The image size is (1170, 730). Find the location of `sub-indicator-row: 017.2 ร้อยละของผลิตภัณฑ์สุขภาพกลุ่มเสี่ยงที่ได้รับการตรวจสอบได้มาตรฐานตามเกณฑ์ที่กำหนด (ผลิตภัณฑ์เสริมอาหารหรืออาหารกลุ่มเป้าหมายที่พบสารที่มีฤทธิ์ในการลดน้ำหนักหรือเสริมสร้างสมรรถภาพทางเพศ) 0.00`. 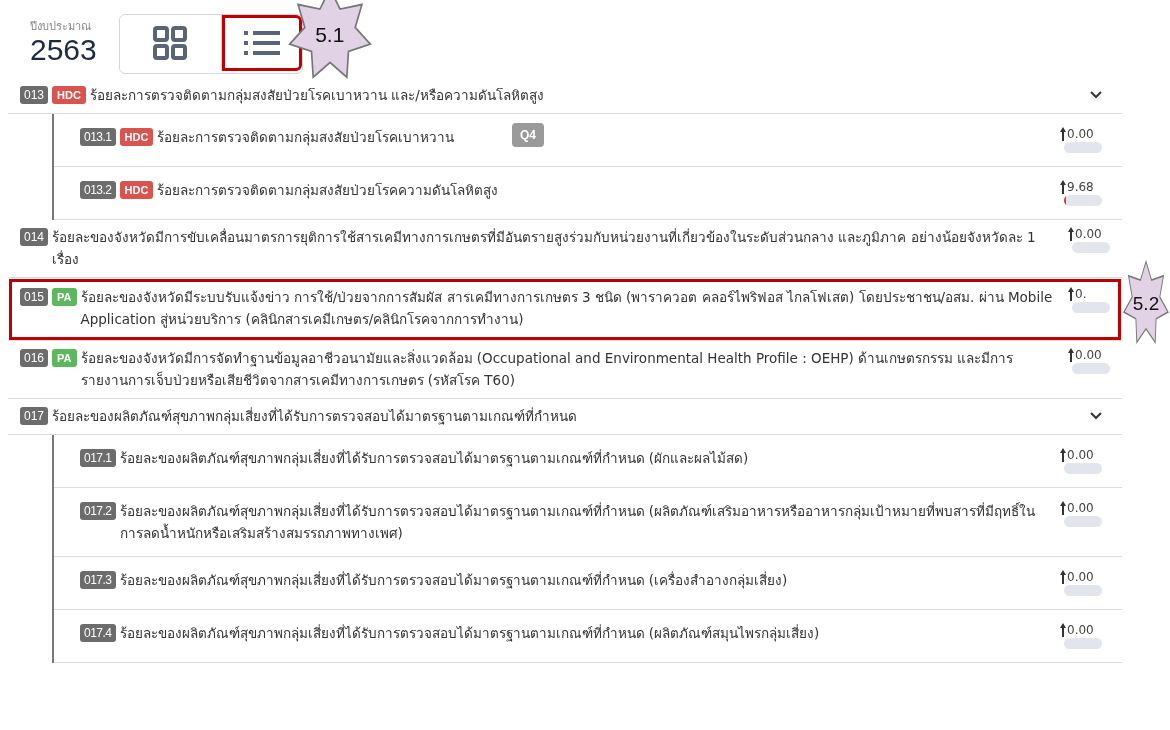

sub-indicator-row: 017.2 ร้อยละของผลิตภัณฑ์สุขภาพกลุ่มเสี่ยงที่ได้รับการตรวจสอบได้มาตรฐานตามเกณฑ์ที่กำหนด (ผลิตภัณฑ์เสริมอาหารหรืออาหารกลุ่มเป้าหมายที่พบสารที่มีฤทธิ์ในการลดน้ำหนักหรือเสริมสร้างสมรรถภาพทางเพศ) 0.00 is located at coordinates (588, 522).